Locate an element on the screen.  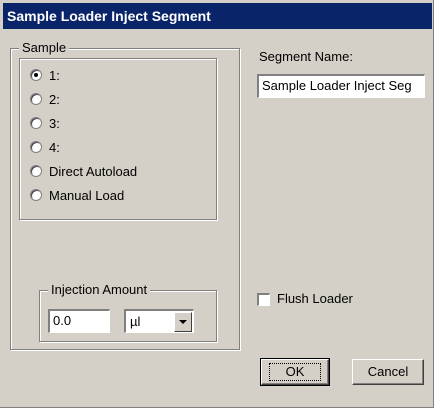
radio-sample-4: 4: is located at coordinates (45, 147).